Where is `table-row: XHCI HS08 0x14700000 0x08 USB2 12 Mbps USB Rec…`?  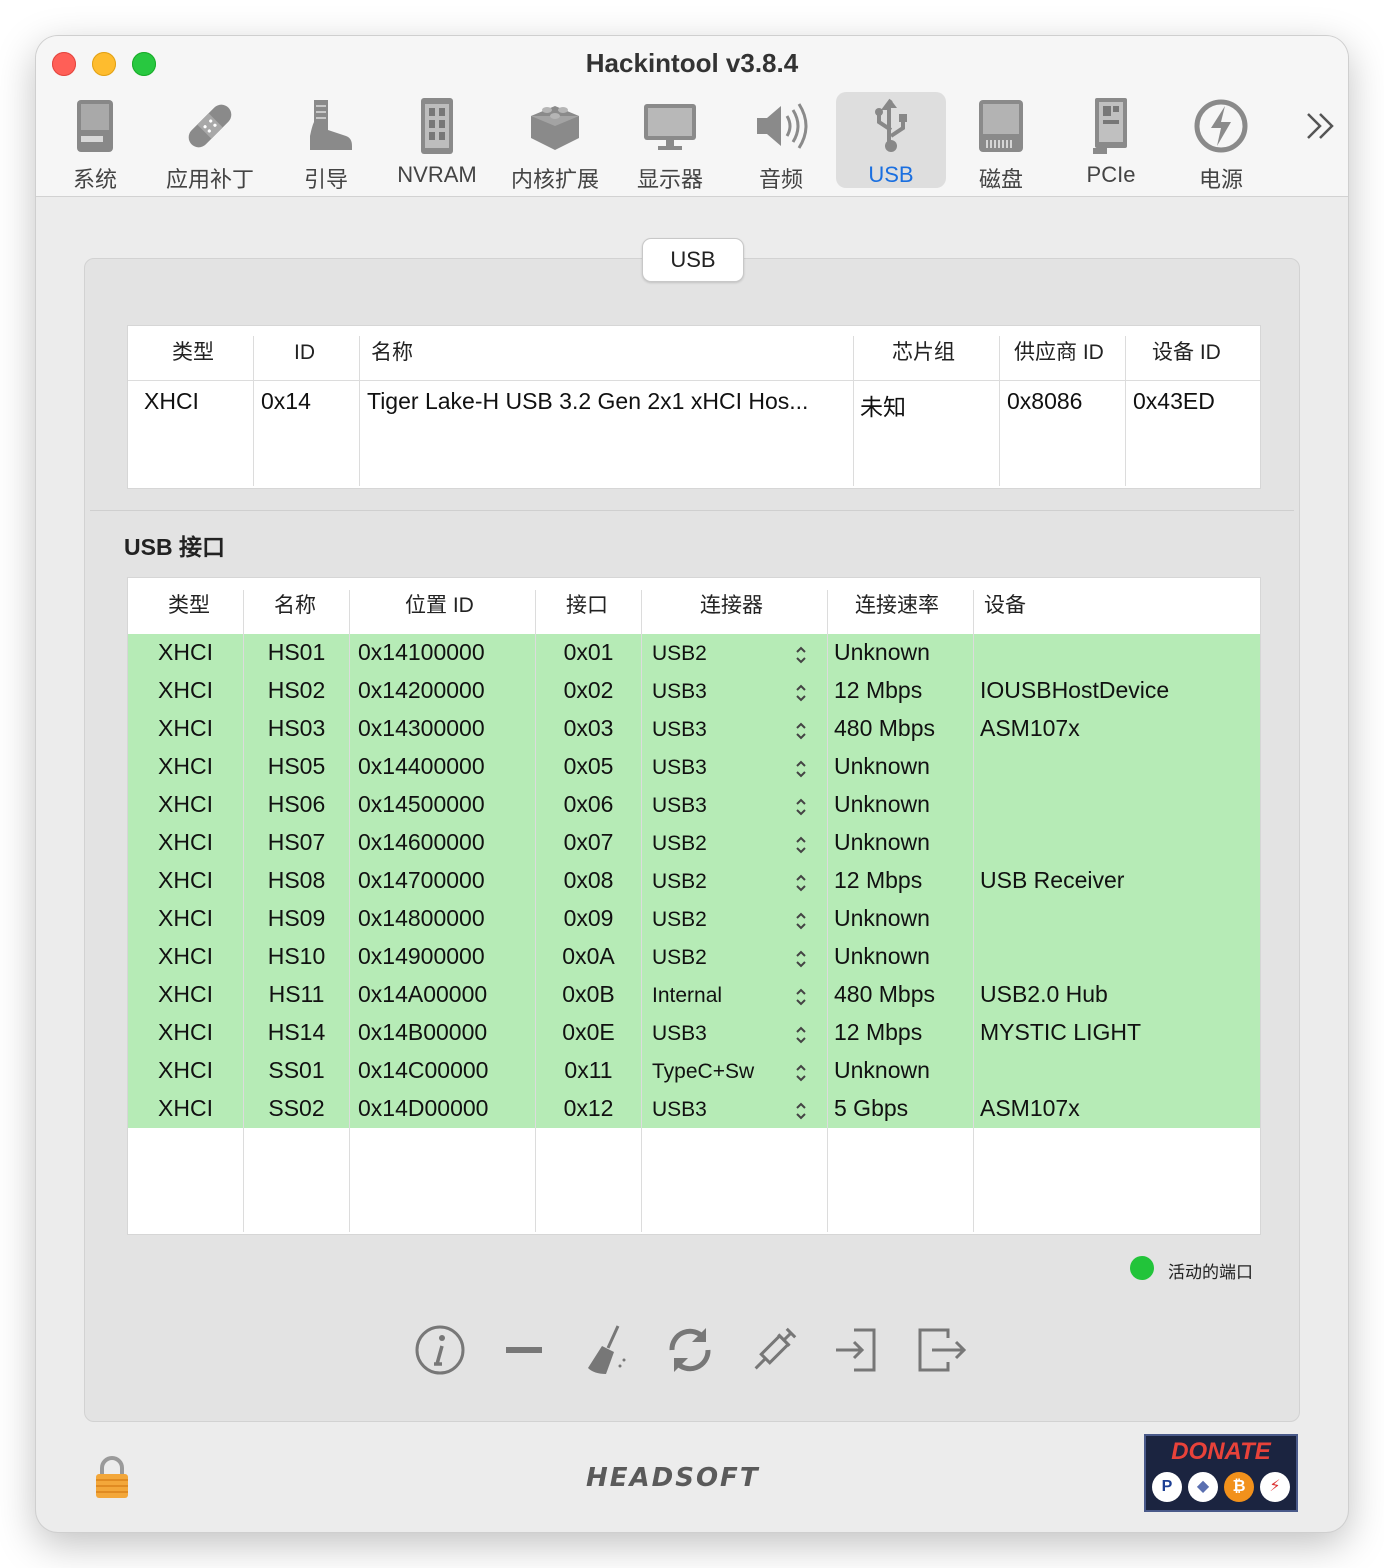 table-row: XHCI HS08 0x14700000 0x08 USB2 12 Mbps USB Rec… is located at coordinates (694, 883).